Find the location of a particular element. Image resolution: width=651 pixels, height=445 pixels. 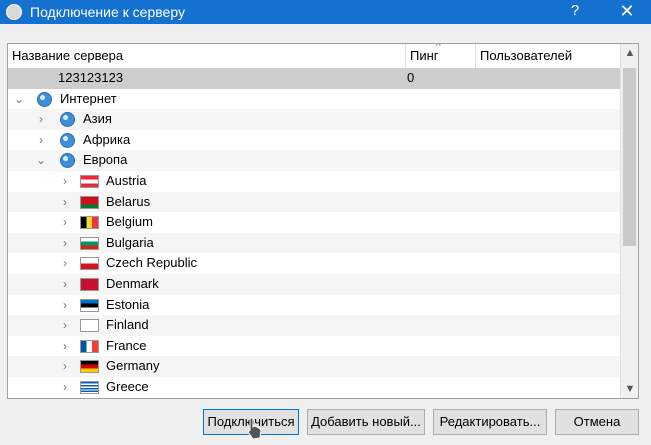

tree-row-asia: › Азия is located at coordinates (314, 119).